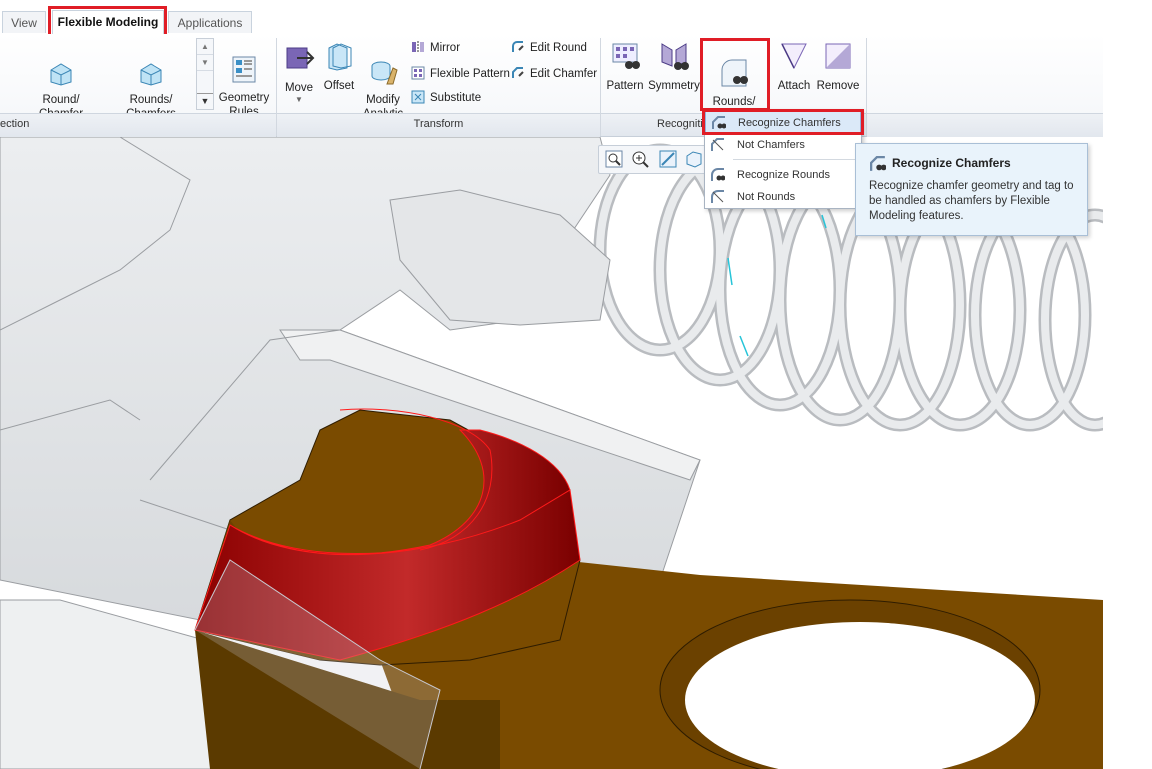 Image resolution: width=1152 pixels, height=769 pixels. What do you see at coordinates (717, 144) in the screenshot?
I see `not-chamfers-icon` at bounding box center [717, 144].